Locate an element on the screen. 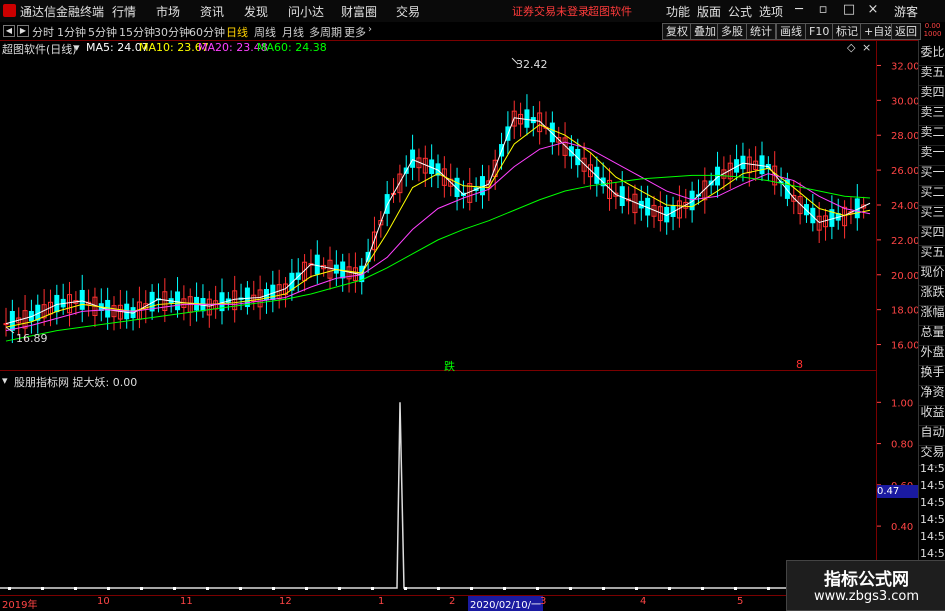 The width and height of the screenshot is (945, 611). side-tab: 现价 is located at coordinates (932, 275).